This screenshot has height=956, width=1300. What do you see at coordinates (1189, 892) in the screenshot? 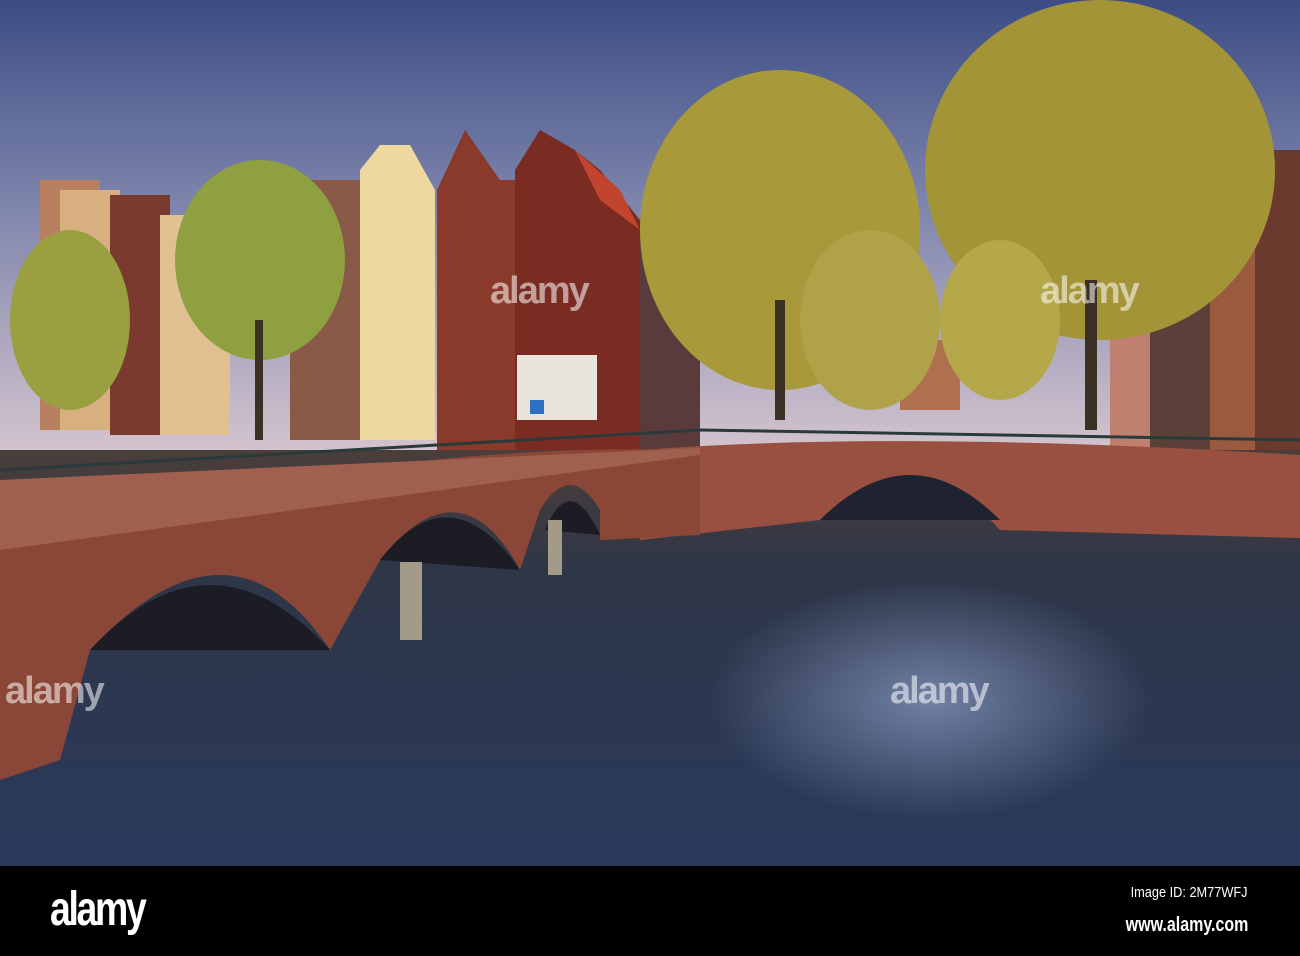
I see `image-id: Image ID: 2M77WFJ` at bounding box center [1189, 892].